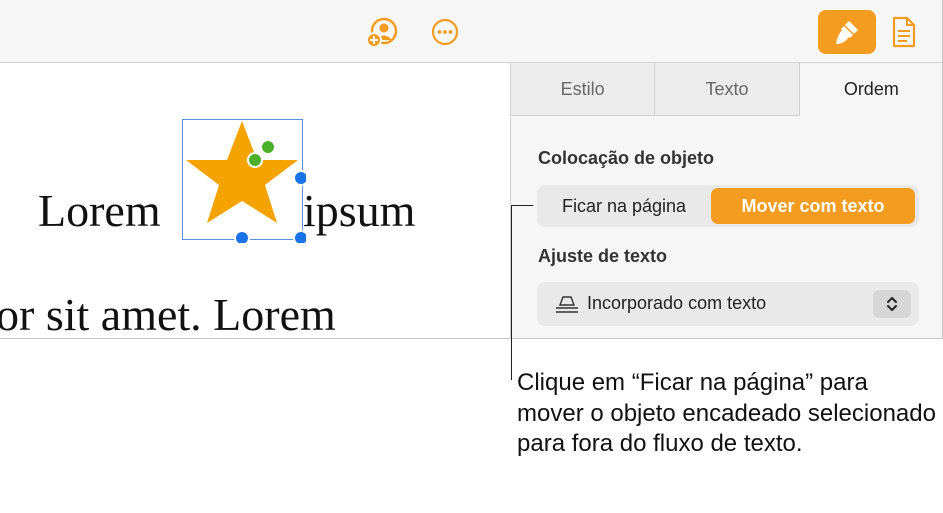  What do you see at coordinates (522, 205) in the screenshot?
I see `callout-pointer` at bounding box center [522, 205].